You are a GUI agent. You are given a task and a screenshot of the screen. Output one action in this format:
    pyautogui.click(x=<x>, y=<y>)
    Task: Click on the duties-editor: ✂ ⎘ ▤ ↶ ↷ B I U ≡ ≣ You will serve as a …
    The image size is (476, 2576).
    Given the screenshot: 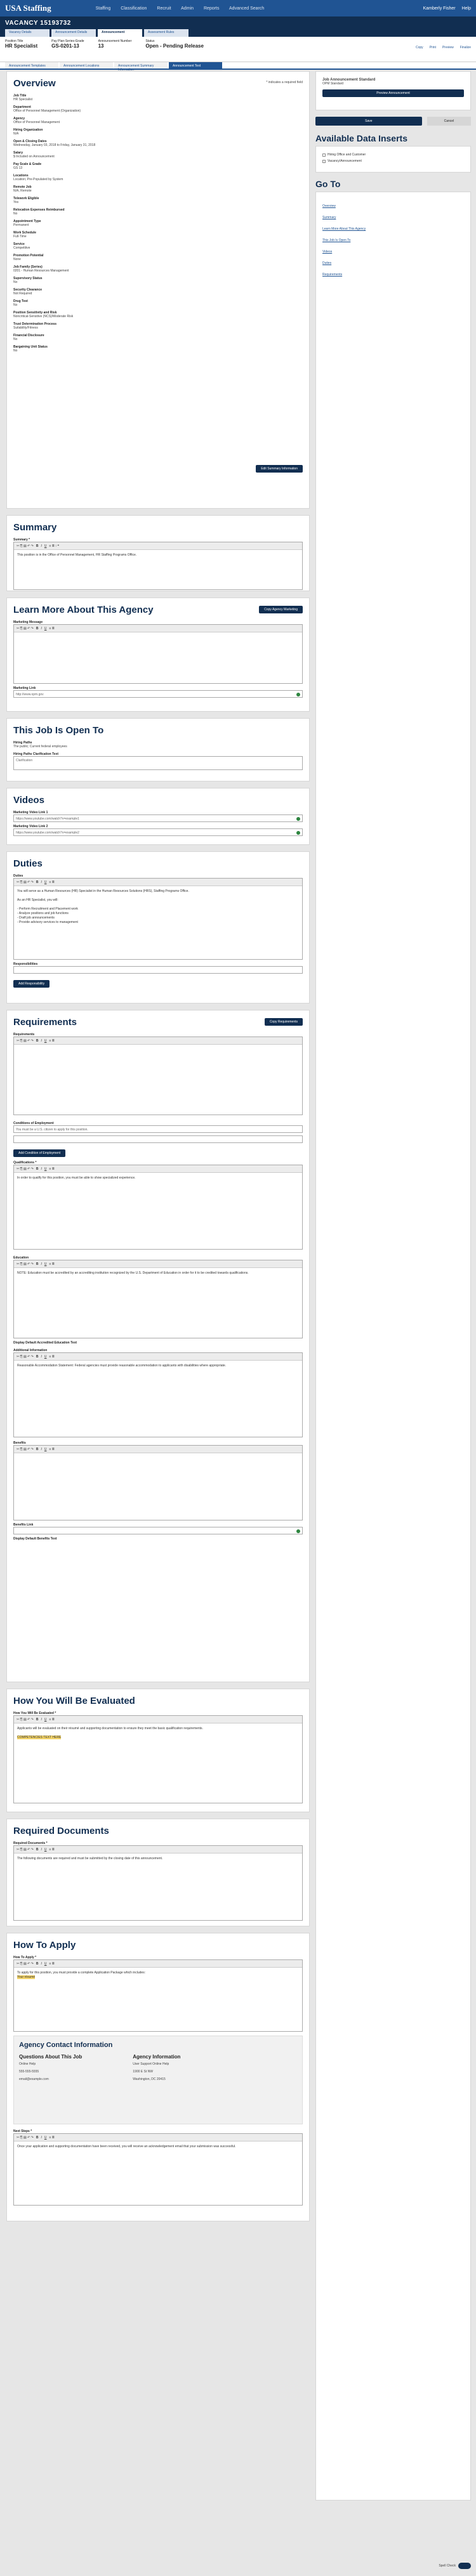 What is the action you would take?
    pyautogui.click(x=158, y=919)
    